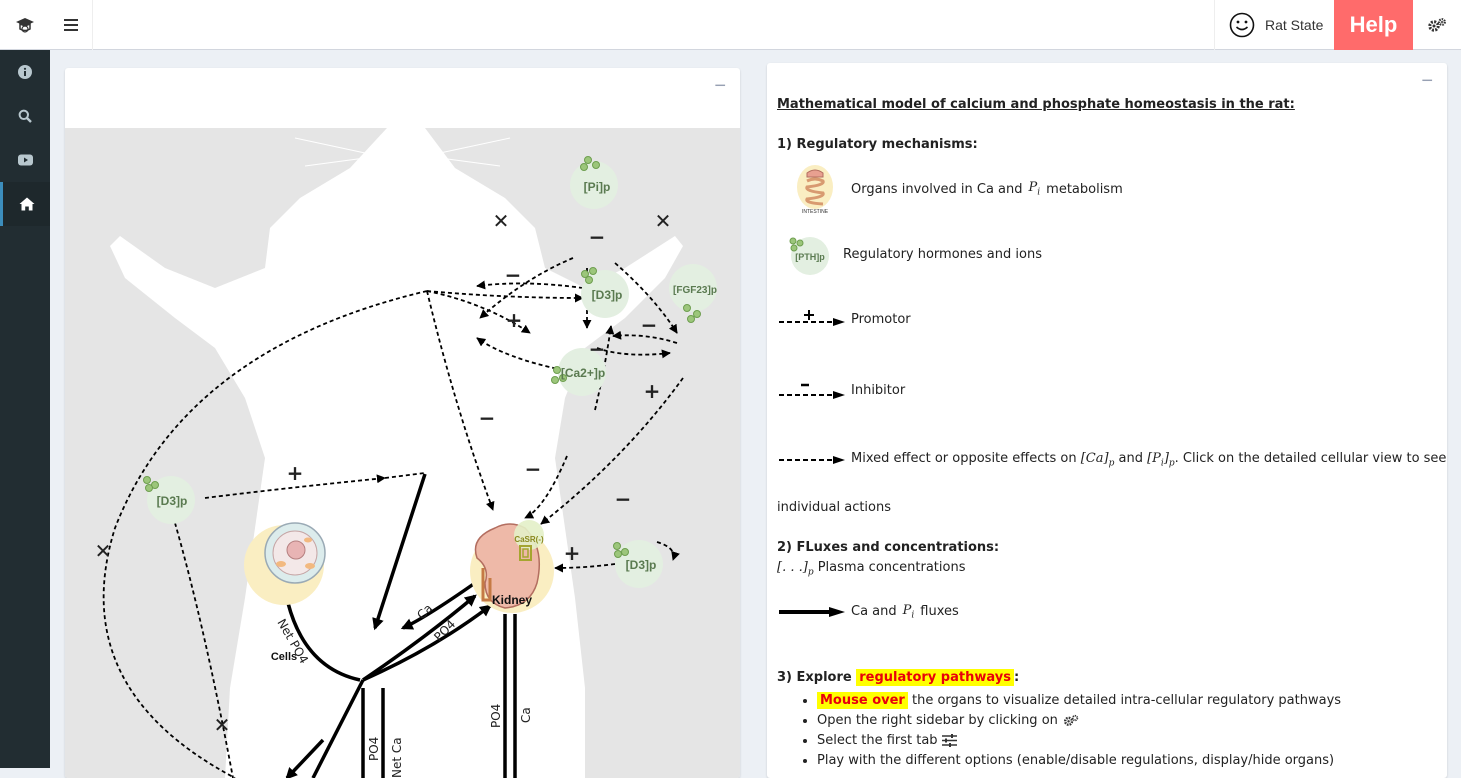 This screenshot has height=778, width=1461. Describe the element at coordinates (1079, 741) in the screenshot. I see `list-item: Select the first tab` at that location.